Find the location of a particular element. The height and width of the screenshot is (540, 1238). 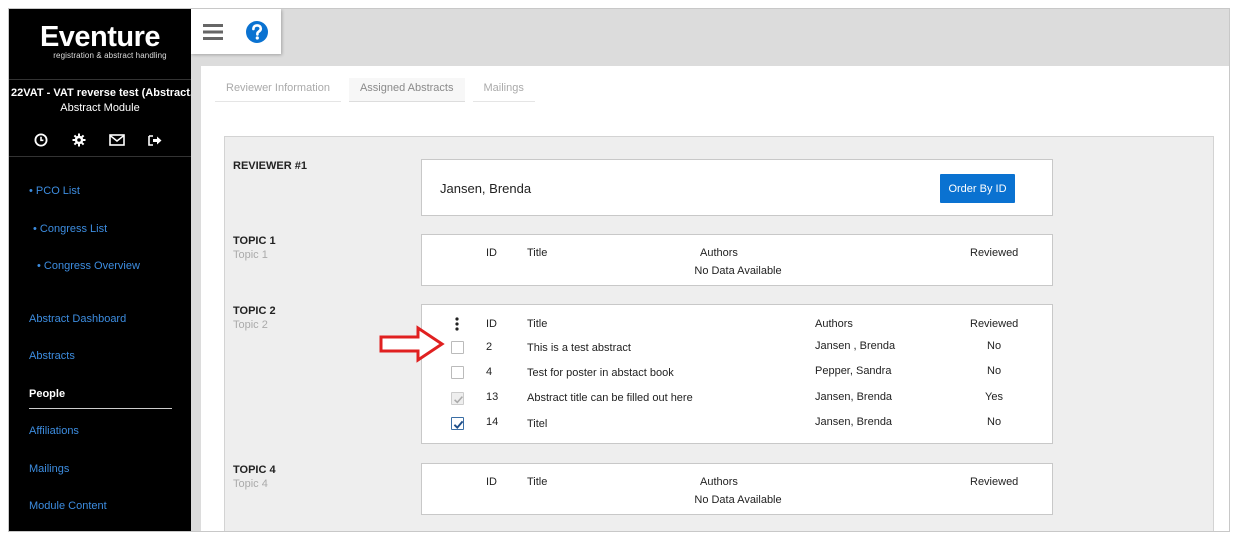

help-icon is located at coordinates (257, 31).